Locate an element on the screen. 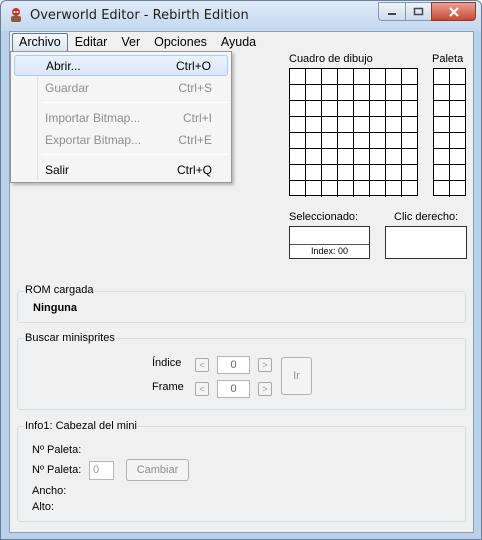  palette-grid is located at coordinates (449, 132).